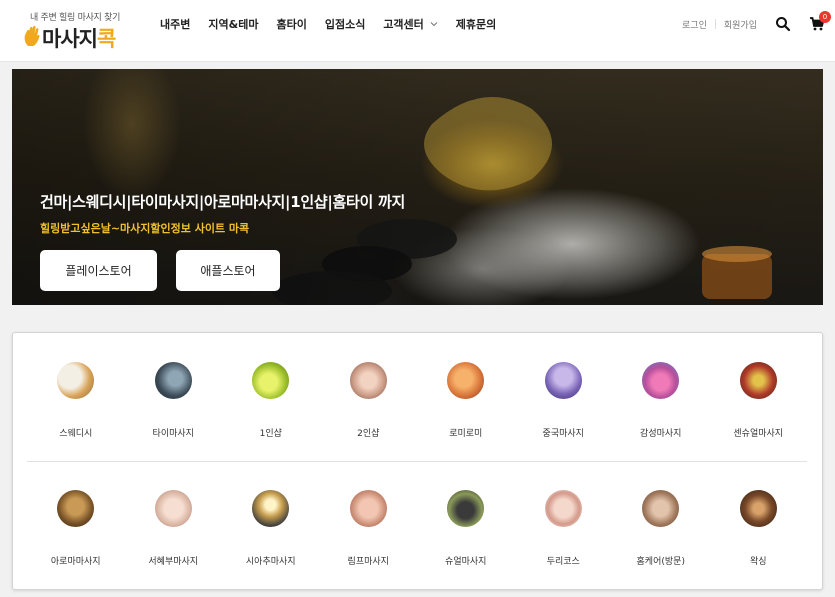 The width and height of the screenshot is (835, 597). I want to click on nav-item-partnership: 제휴문의, so click(476, 24).